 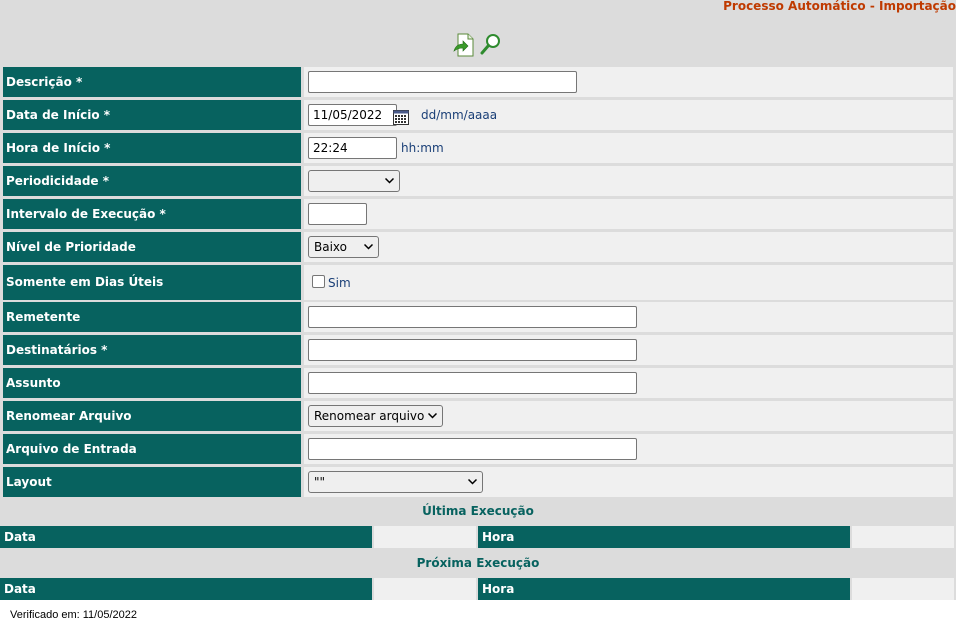 What do you see at coordinates (352, 115) in the screenshot?
I see `data-inicio-input` at bounding box center [352, 115].